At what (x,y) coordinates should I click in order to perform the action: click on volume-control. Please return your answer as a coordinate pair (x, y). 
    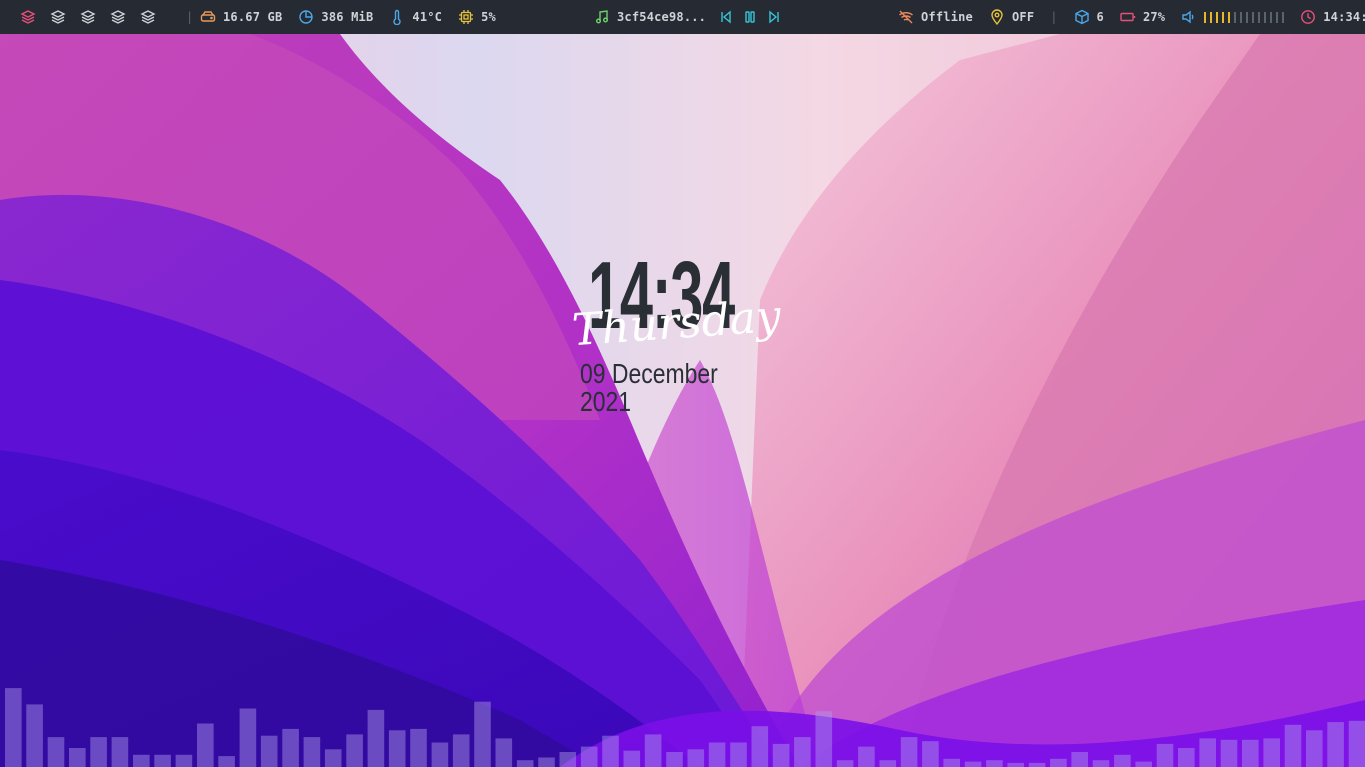
    Looking at the image, I should click on (1233, 17).